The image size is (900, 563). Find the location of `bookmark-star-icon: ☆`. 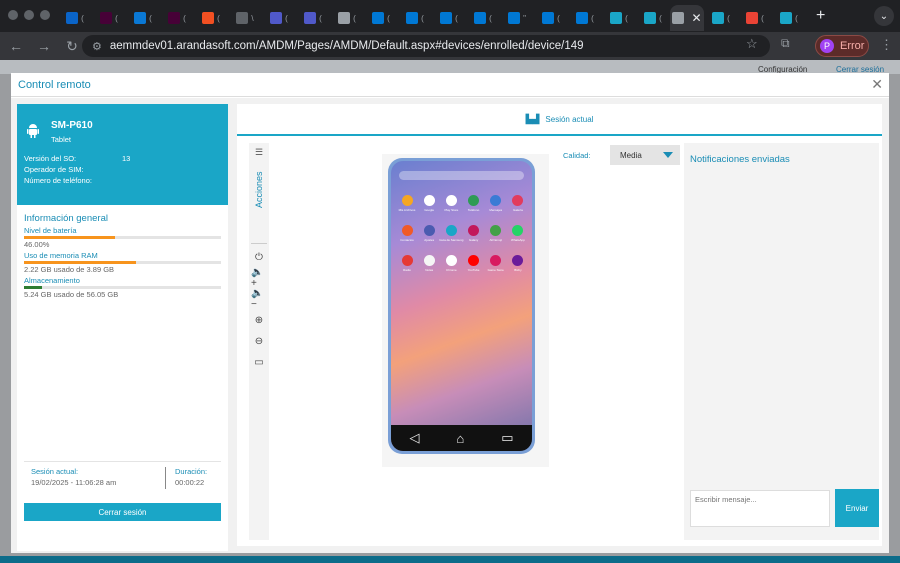

bookmark-star-icon: ☆ is located at coordinates (752, 44).